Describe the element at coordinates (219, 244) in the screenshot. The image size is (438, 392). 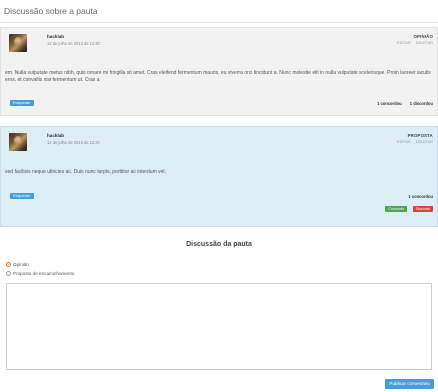
I see `discussion-title: Discussão da pauta` at that location.